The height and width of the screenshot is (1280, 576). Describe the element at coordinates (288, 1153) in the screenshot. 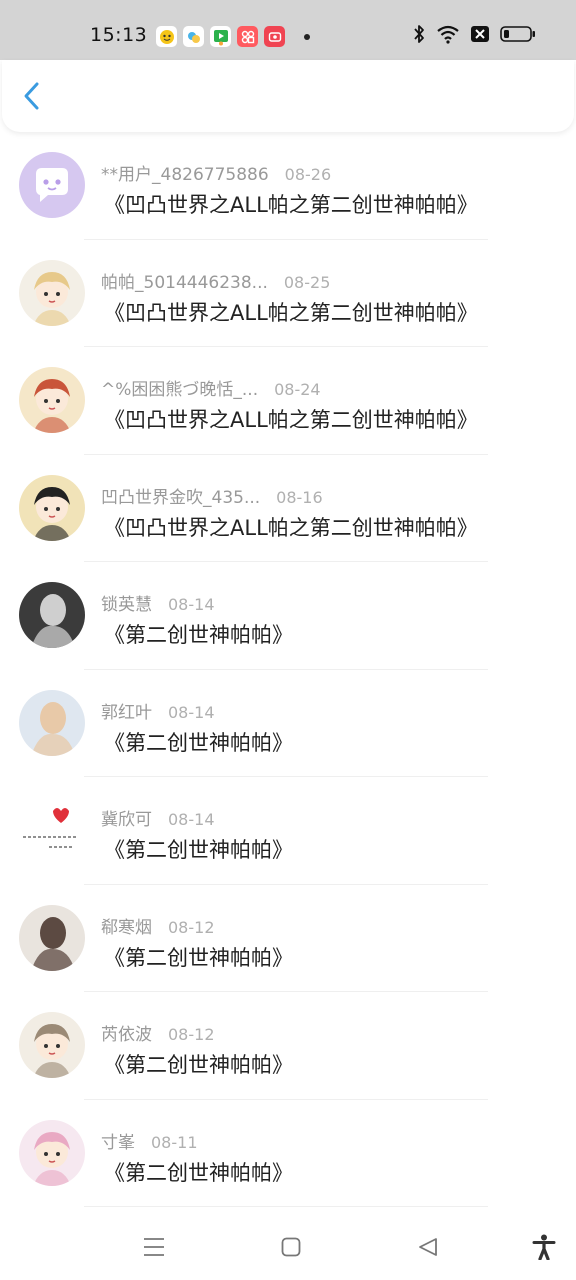

I see `list-item: 寸峯 08-11 《第二创世神帕帕》` at that location.